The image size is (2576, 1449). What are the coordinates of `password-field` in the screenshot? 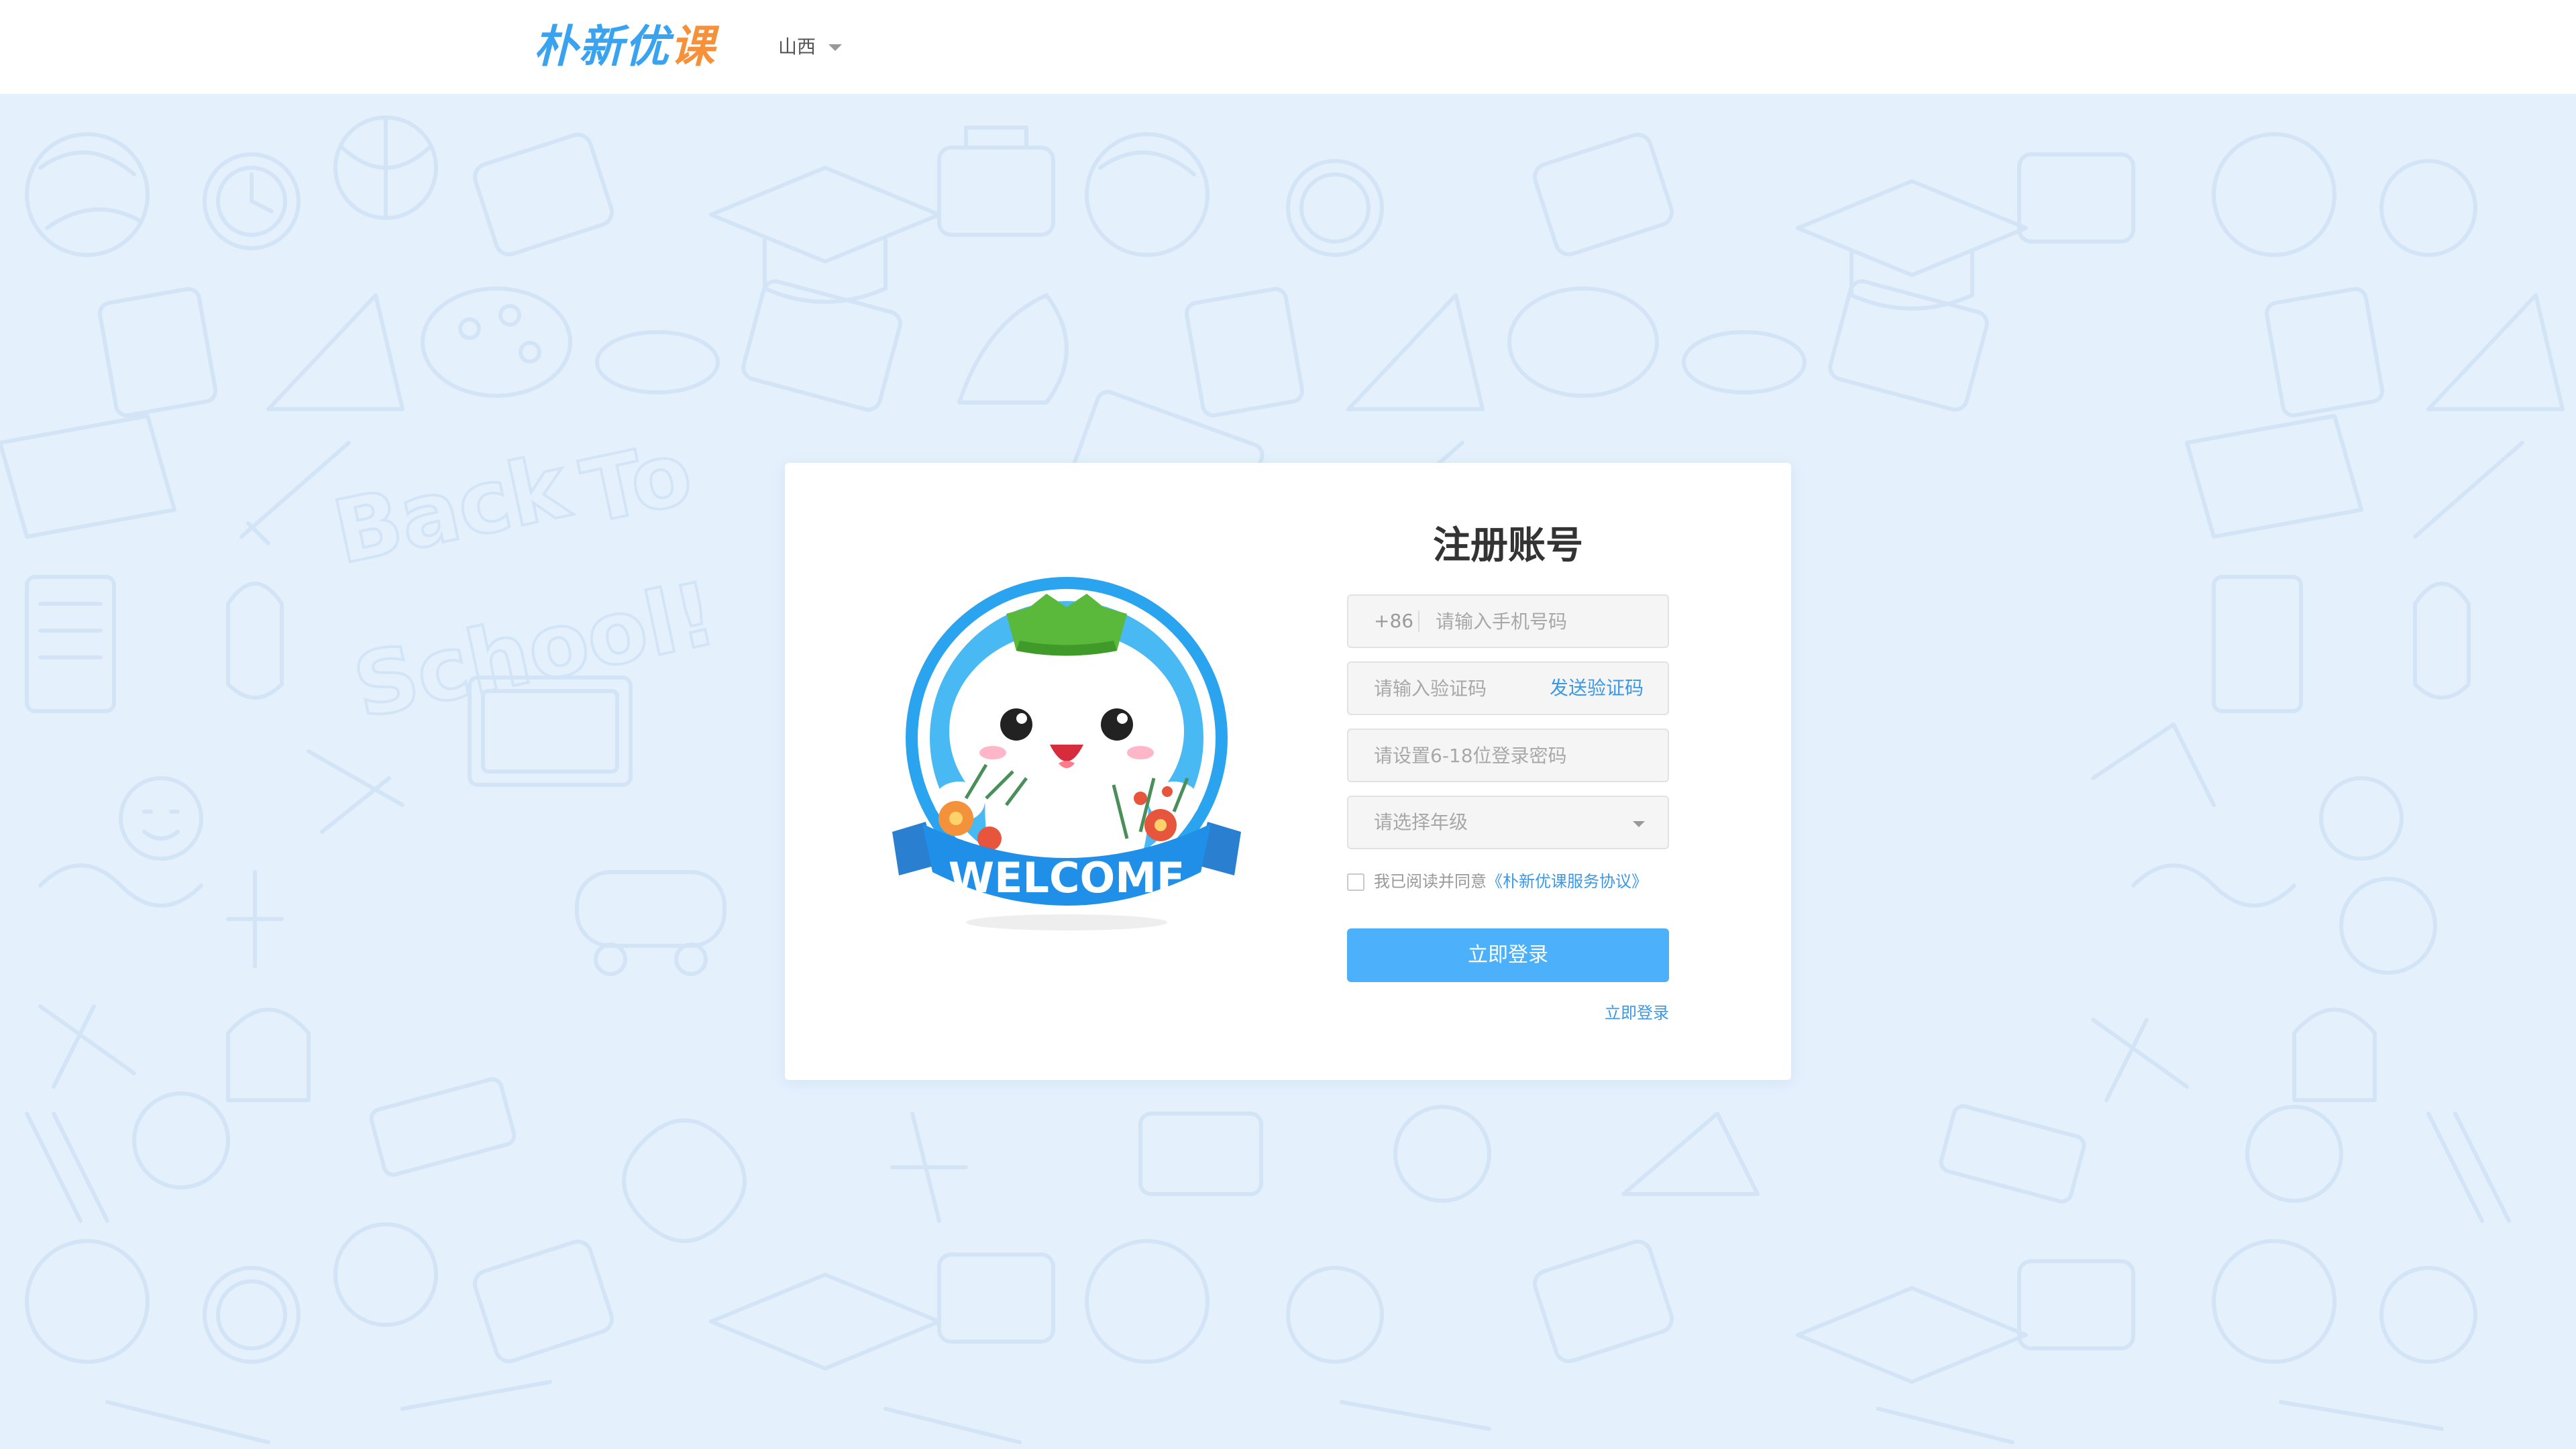 It's located at (1508, 755).